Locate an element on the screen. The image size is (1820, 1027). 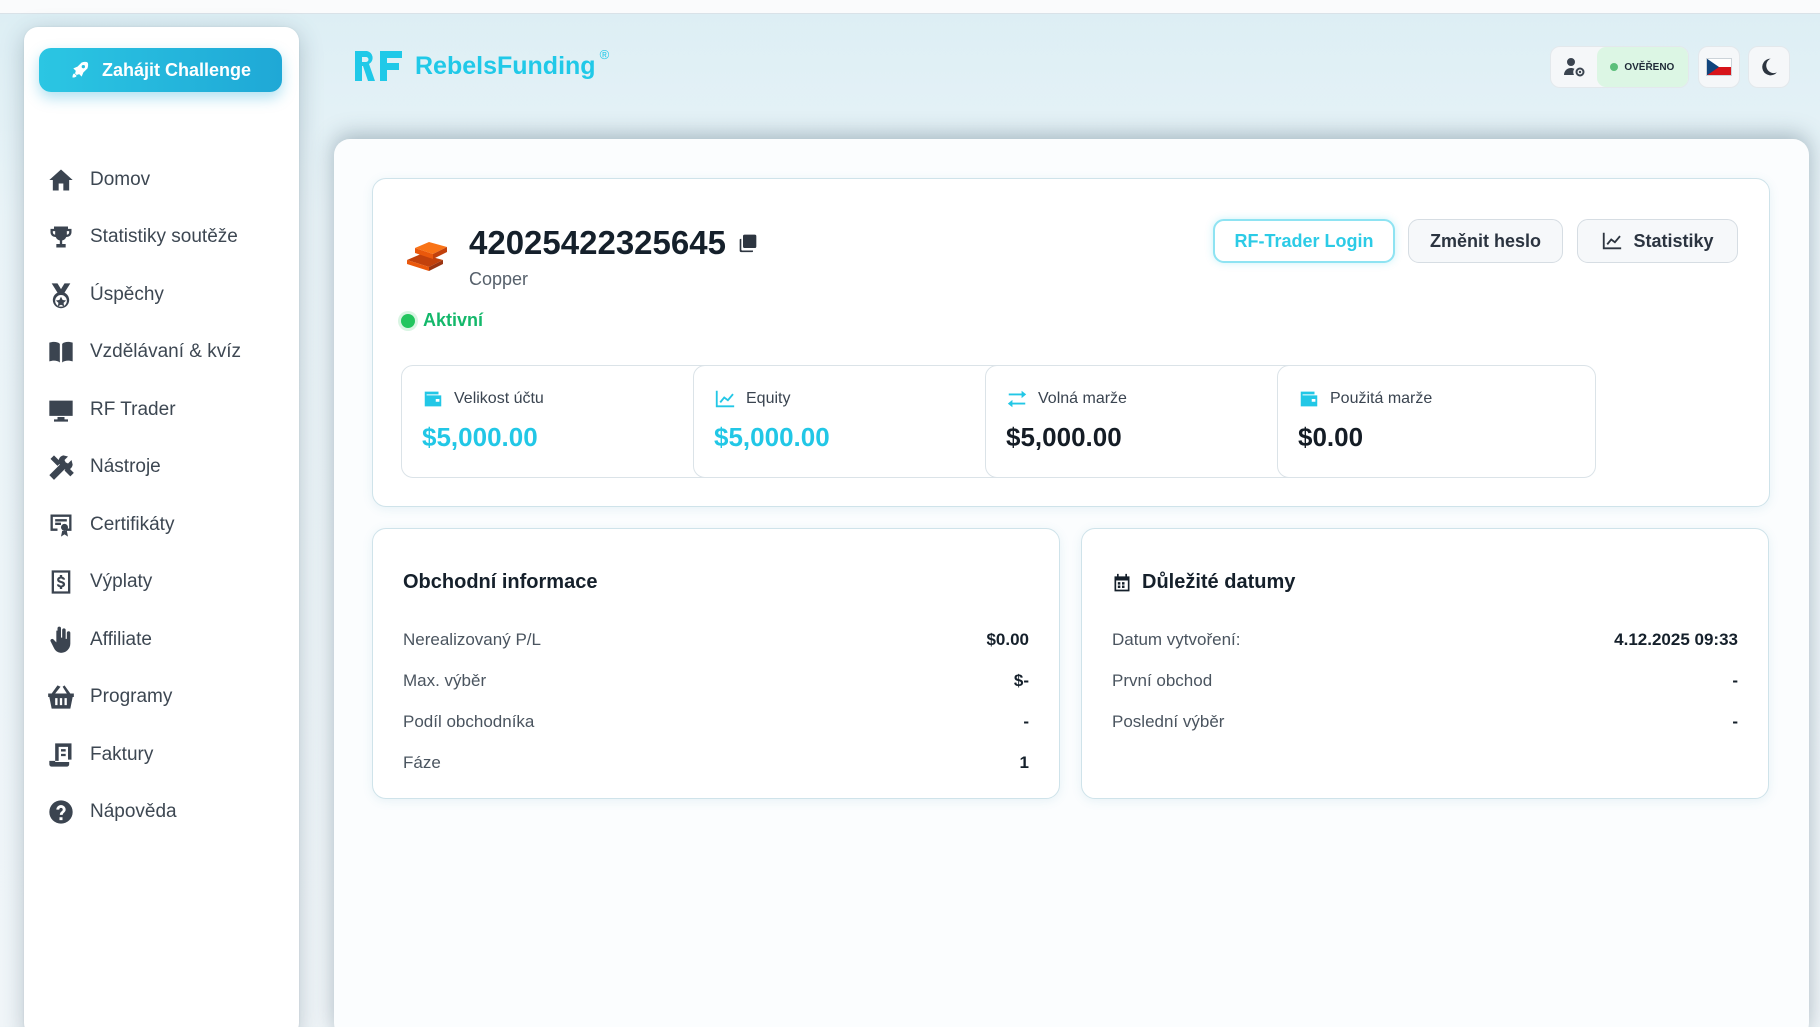
free-margin-header: Volná marže is located at coordinates (1066, 399).